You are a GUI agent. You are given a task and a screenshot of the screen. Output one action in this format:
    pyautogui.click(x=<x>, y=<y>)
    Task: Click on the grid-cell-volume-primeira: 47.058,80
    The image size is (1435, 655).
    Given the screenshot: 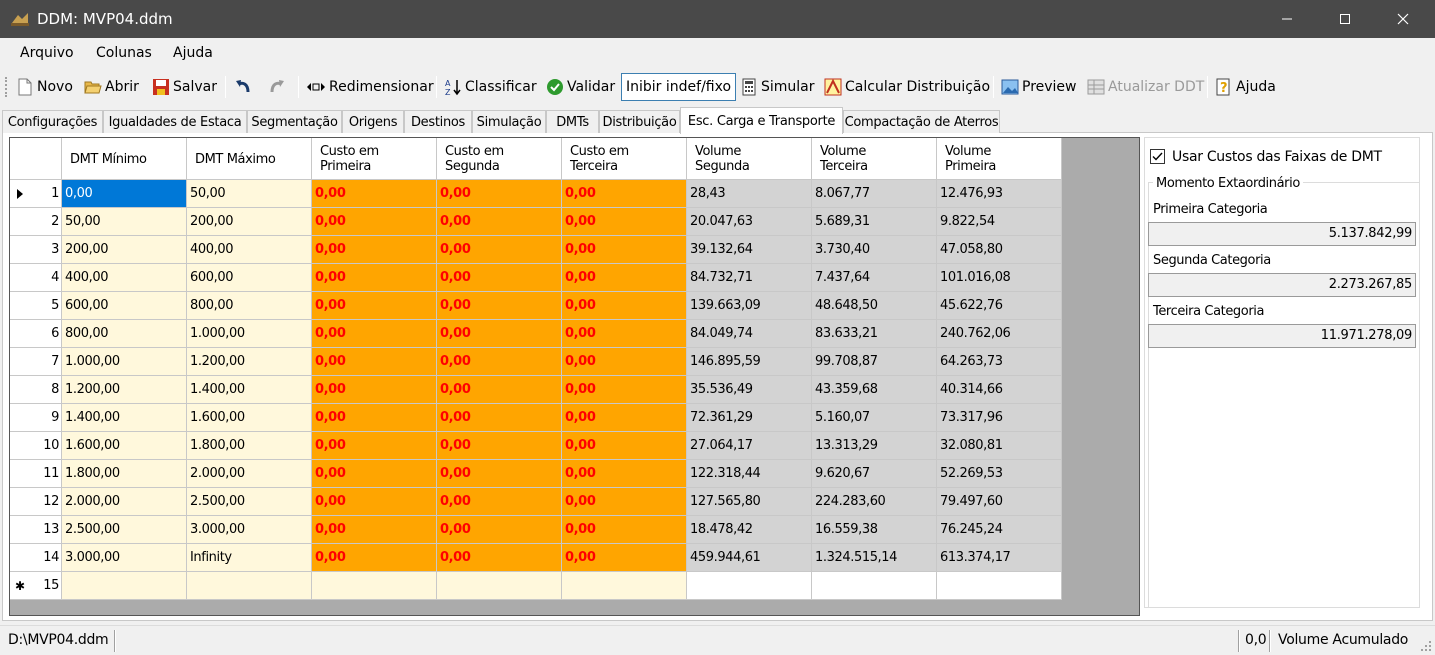 What is the action you would take?
    pyautogui.click(x=999, y=250)
    